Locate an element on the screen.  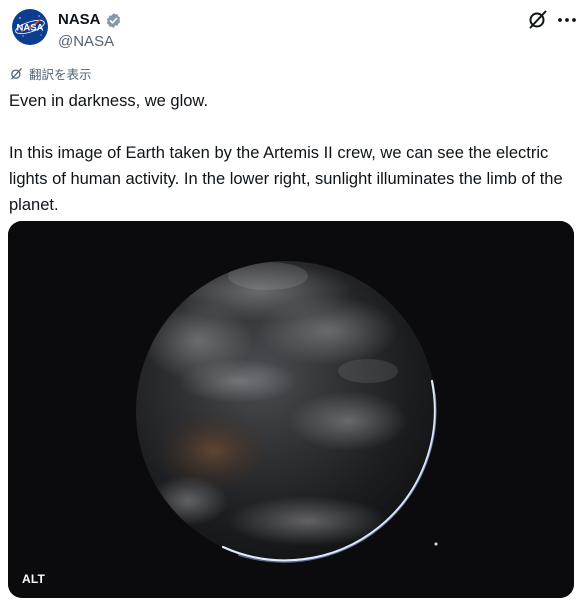
grok-icon is located at coordinates (538, 19).